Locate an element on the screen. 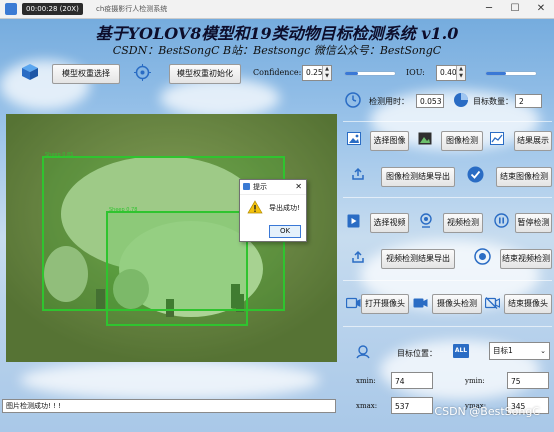 Image resolution: width=554 pixels, height=432 pixels. all-targets-icon: ALL is located at coordinates (461, 351).